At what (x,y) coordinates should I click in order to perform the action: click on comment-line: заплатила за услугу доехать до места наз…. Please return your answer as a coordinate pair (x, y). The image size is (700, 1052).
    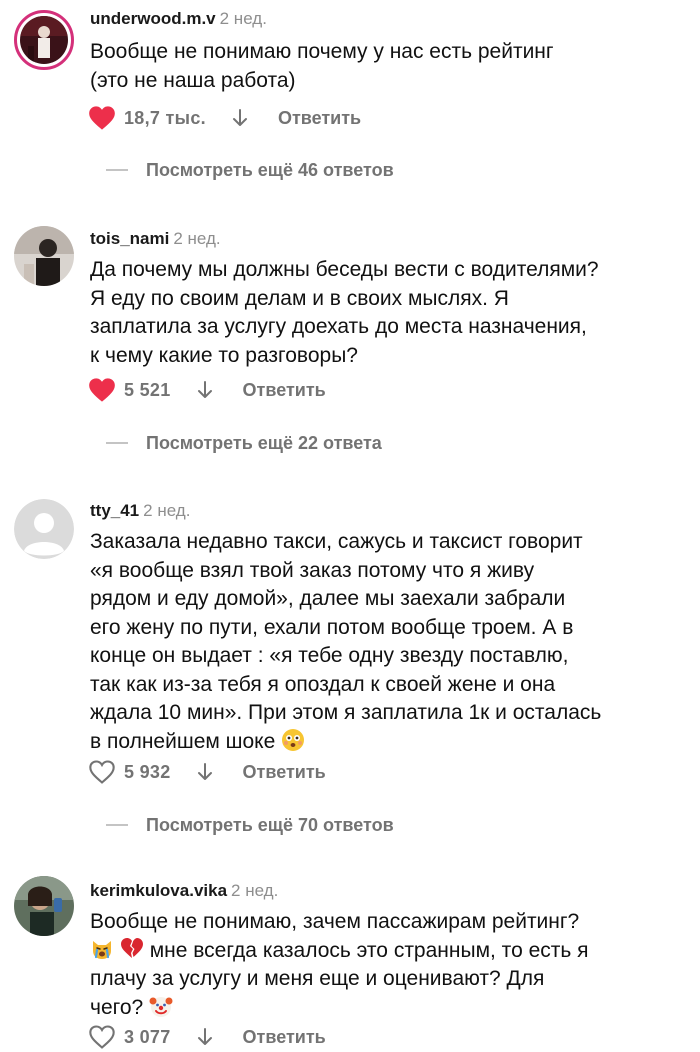
    Looking at the image, I should click on (338, 326).